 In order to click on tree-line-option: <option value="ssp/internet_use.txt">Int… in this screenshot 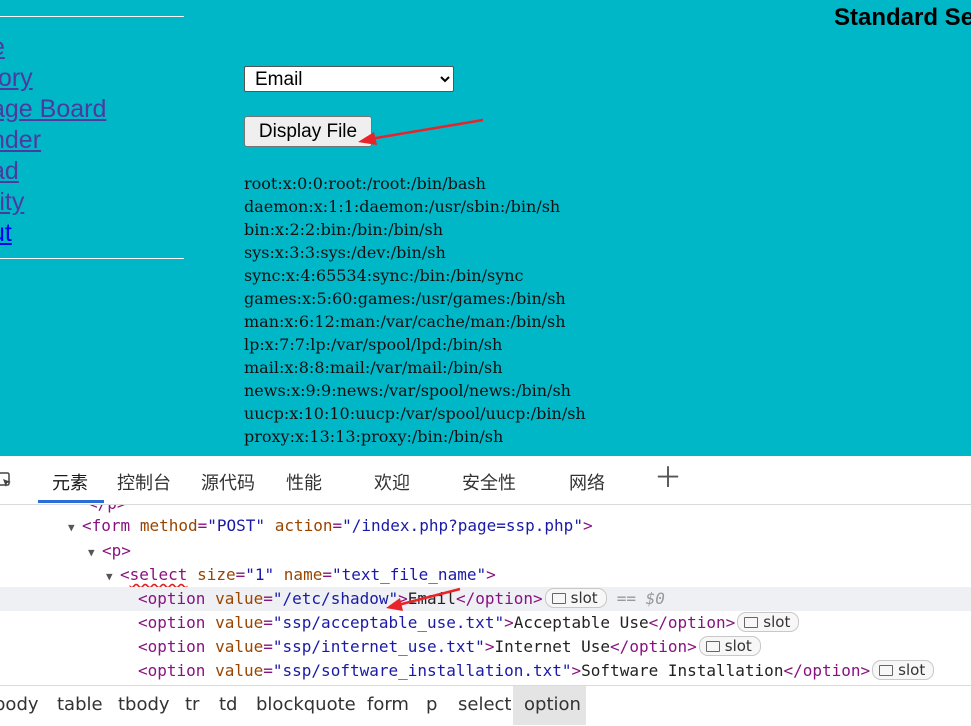, I will do `click(485, 647)`.